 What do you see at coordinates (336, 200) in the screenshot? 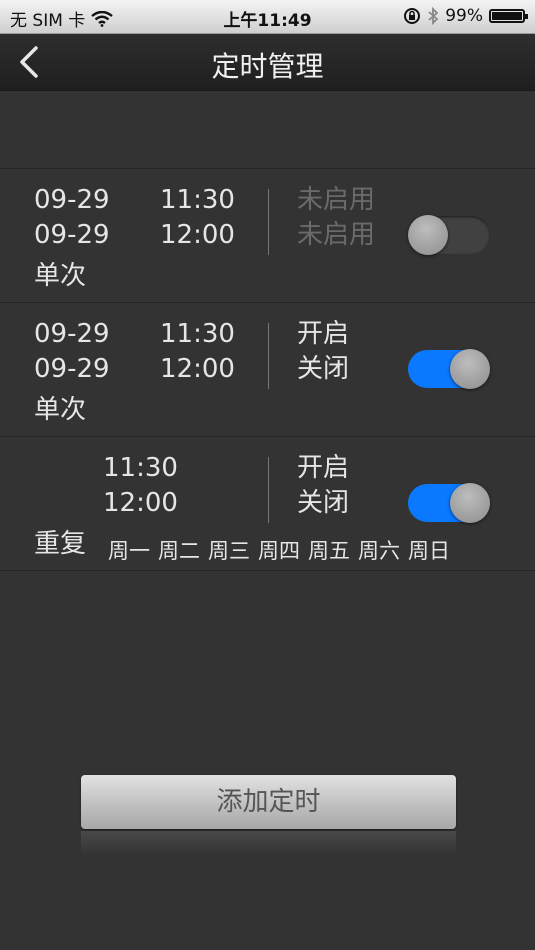
I see `start-action: 未启用` at bounding box center [336, 200].